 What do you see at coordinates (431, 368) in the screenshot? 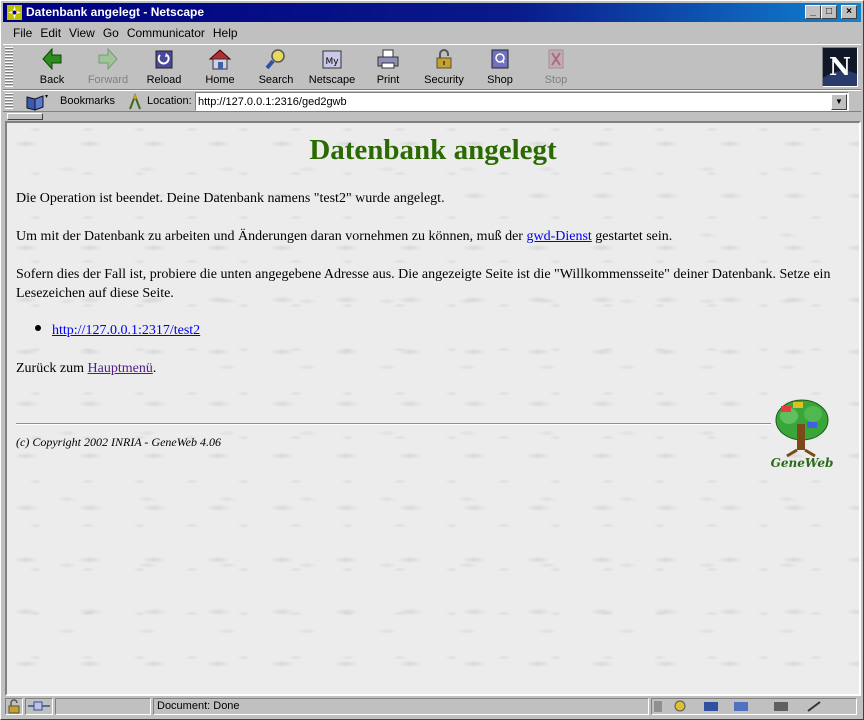
I see `back-to-menu: Zurück zum Hauptmenü.` at bounding box center [431, 368].